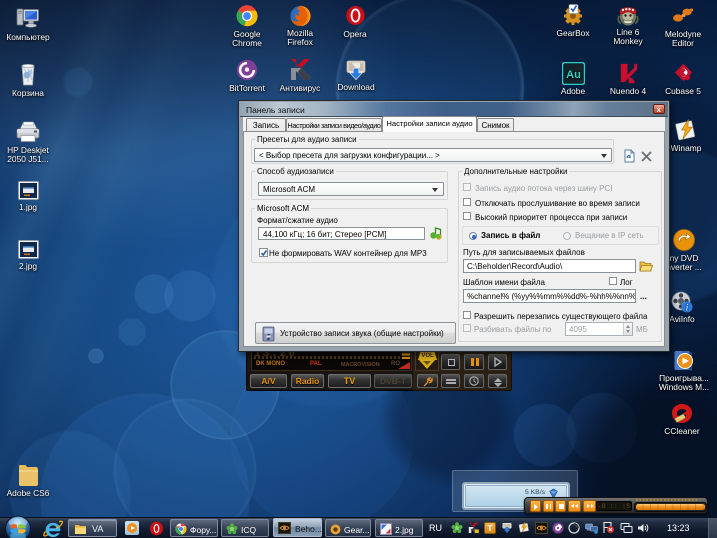 This screenshot has height=538, width=717. I want to click on svg-text: Au, so click(573, 75).